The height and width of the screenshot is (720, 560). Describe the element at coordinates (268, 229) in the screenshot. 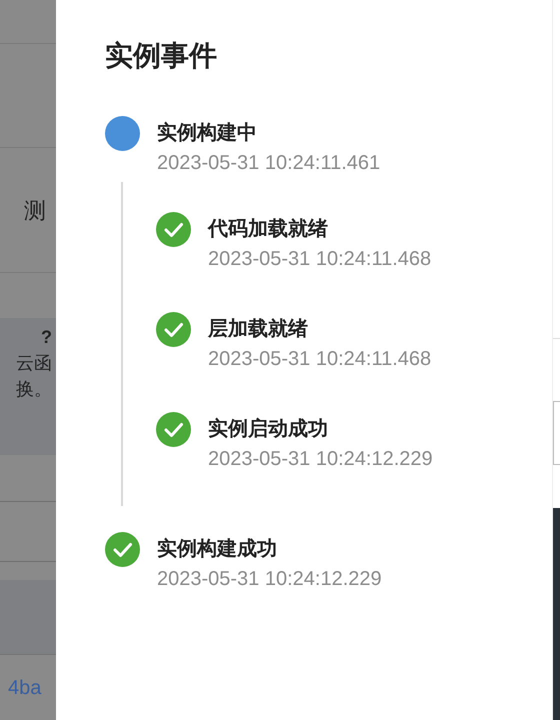

I see `event-label: 代码加载就绪` at that location.